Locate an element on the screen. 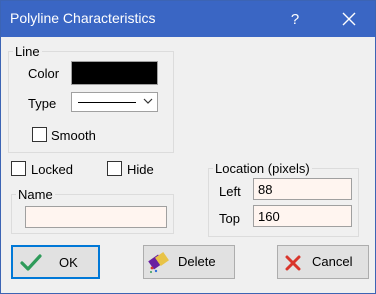  hide-label: Hide is located at coordinates (140, 169).